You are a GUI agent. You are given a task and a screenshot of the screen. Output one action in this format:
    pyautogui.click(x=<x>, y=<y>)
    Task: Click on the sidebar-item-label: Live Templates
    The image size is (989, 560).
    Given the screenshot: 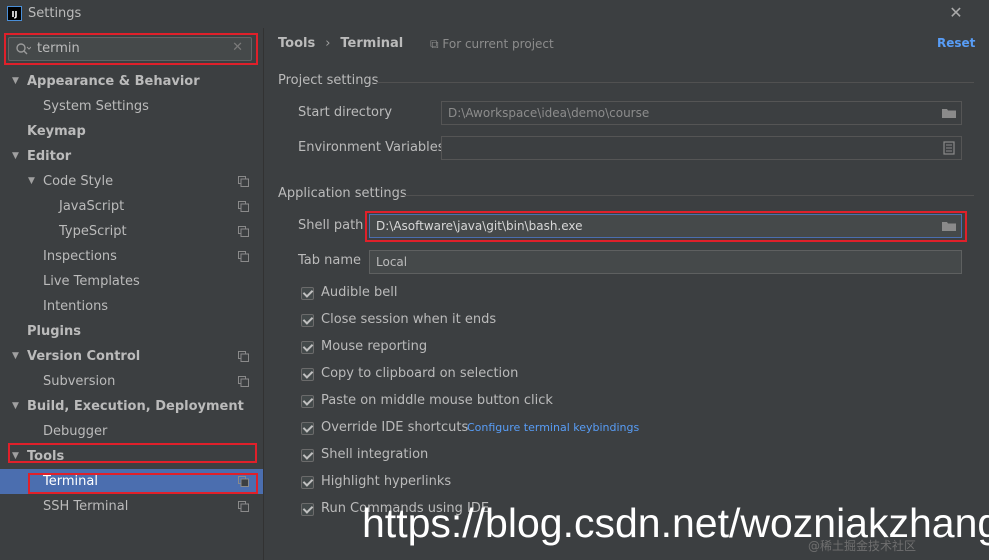 What is the action you would take?
    pyautogui.click(x=91, y=281)
    